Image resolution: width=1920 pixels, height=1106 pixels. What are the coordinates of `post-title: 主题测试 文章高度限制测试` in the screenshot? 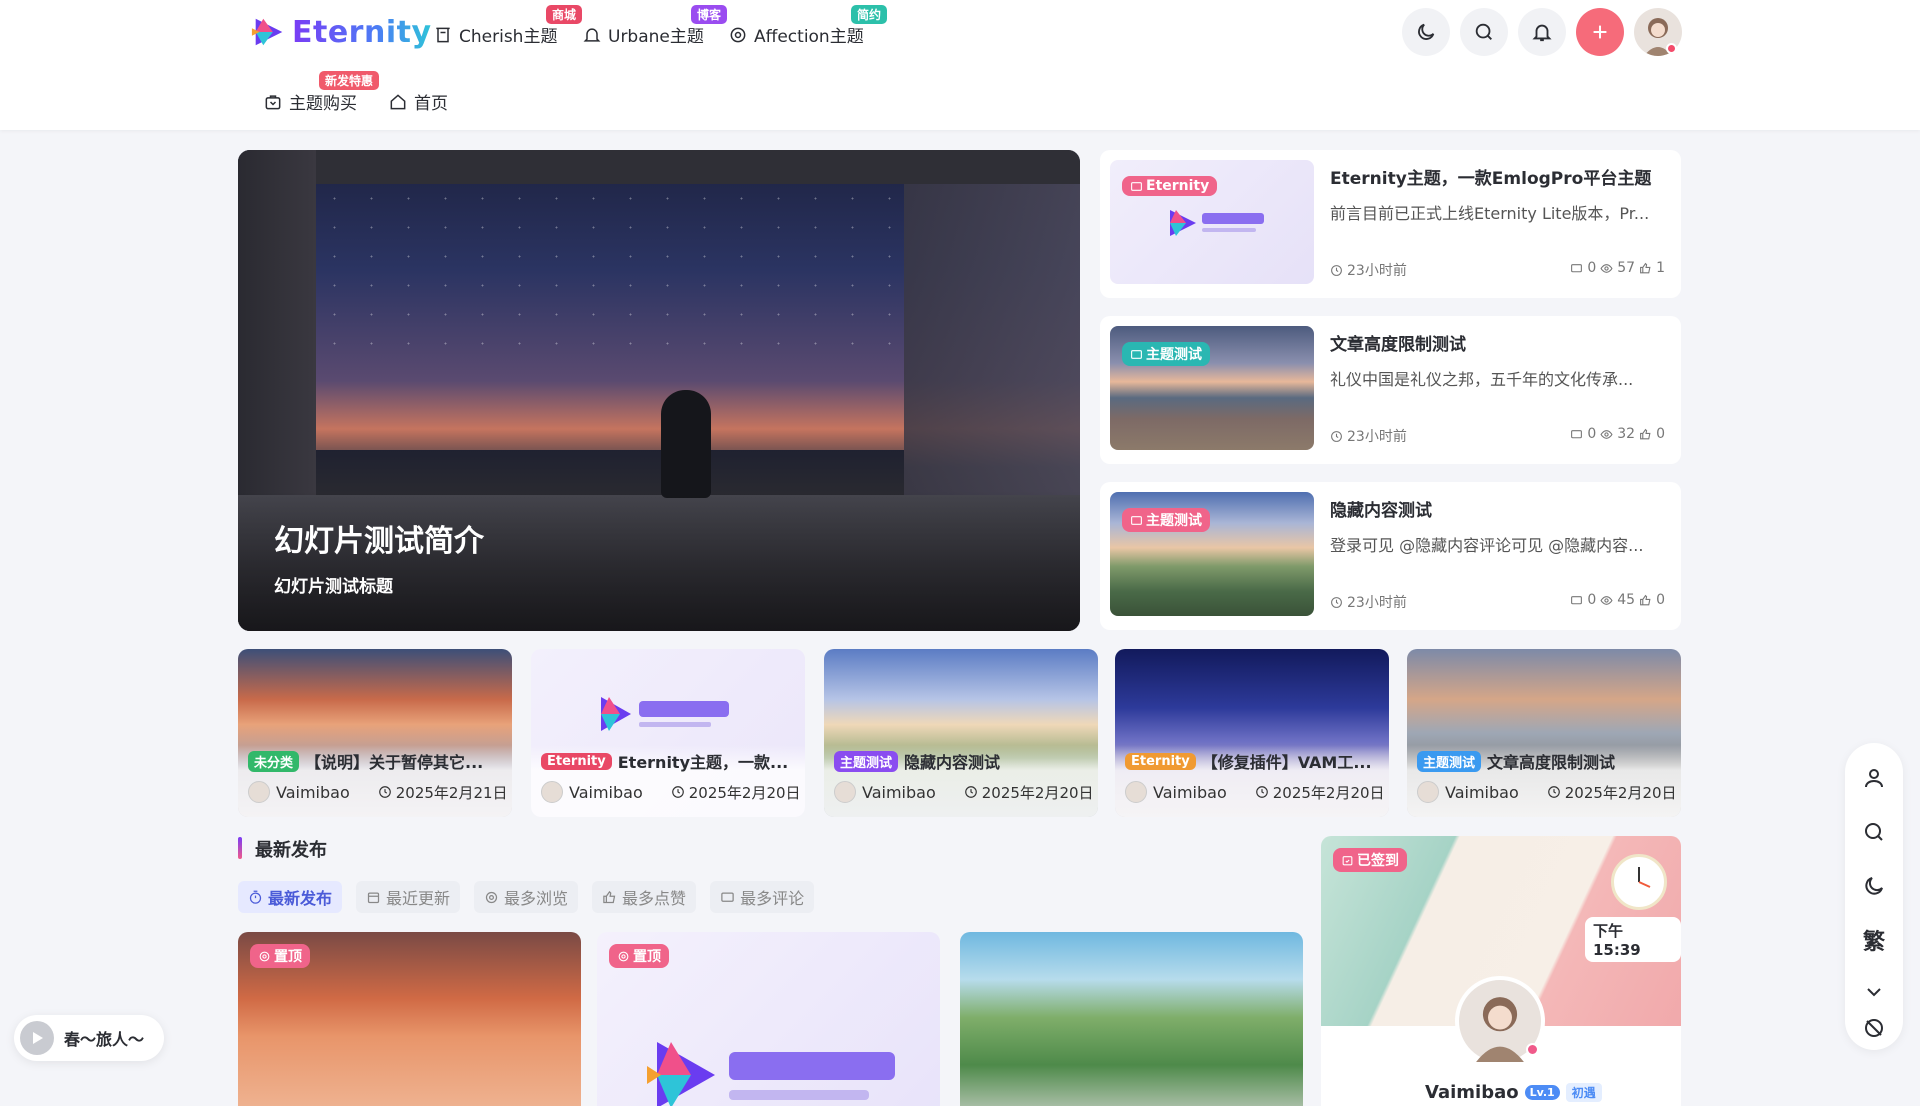 It's located at (1516, 761).